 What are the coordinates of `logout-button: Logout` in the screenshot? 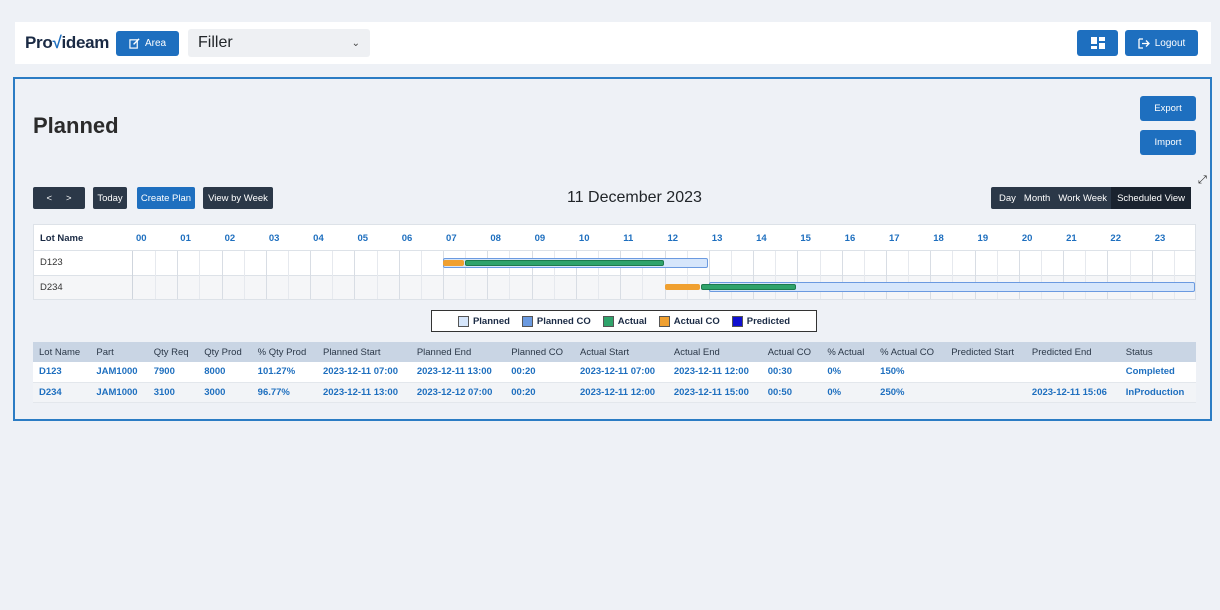 It's located at (1161, 43).